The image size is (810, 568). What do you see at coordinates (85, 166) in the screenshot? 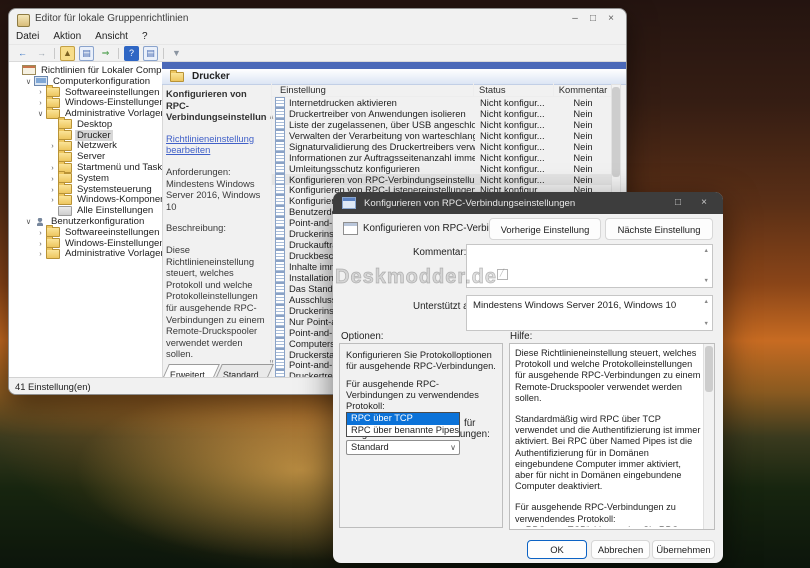
I see `tree-item: › Startmenü und Taskleiste` at bounding box center [85, 166].